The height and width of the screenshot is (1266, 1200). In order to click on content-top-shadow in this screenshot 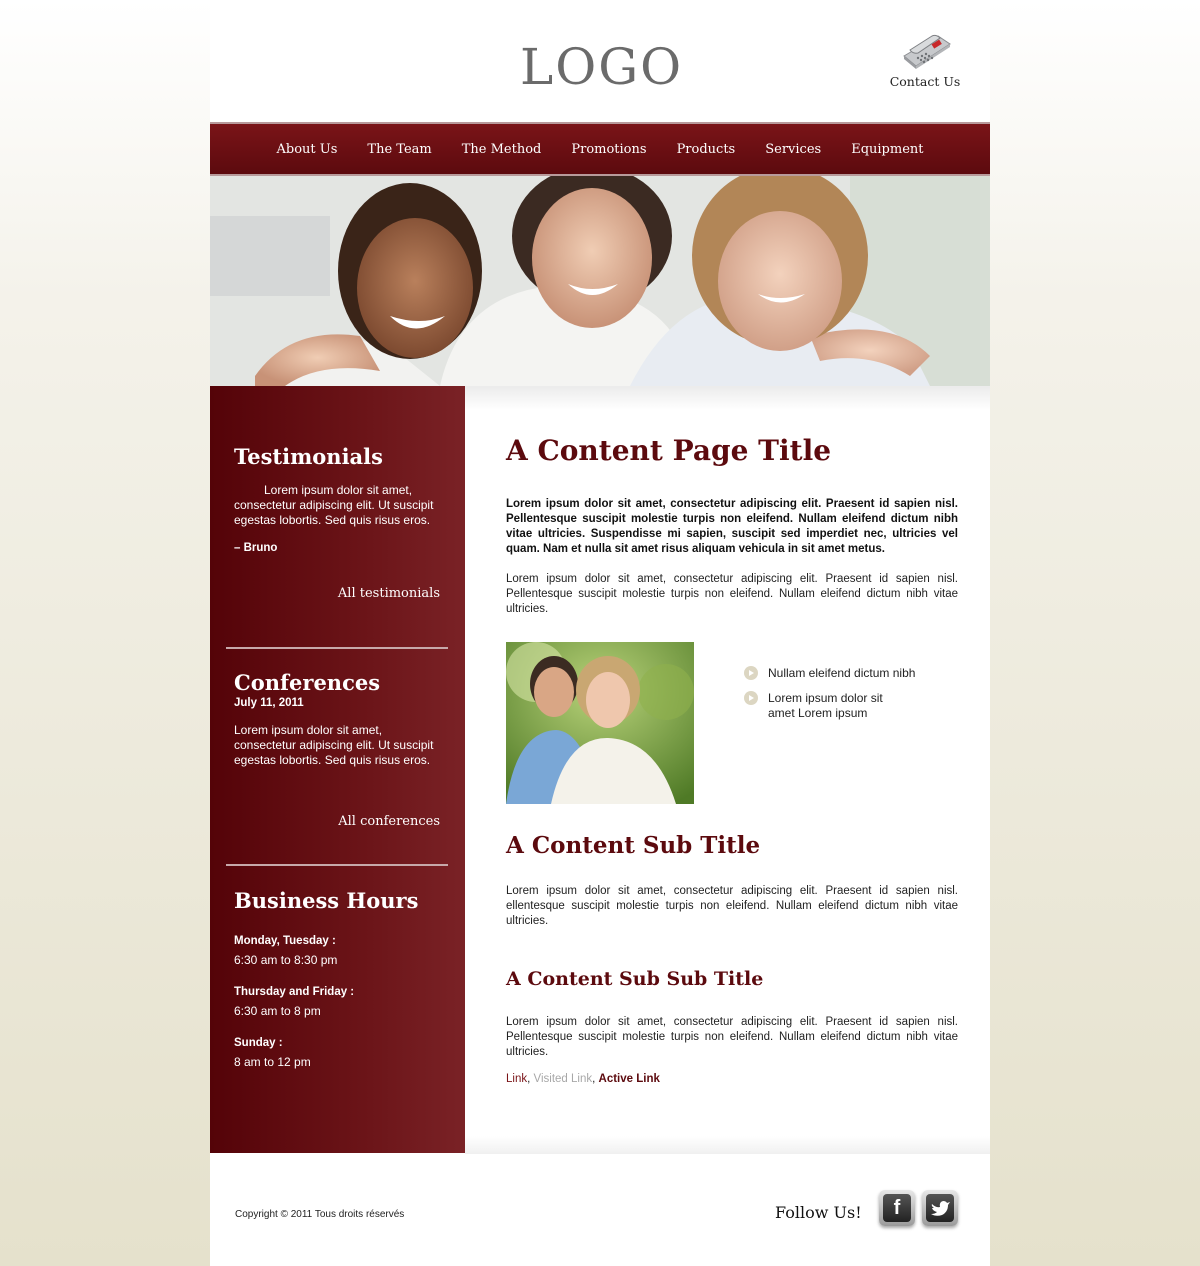, I will do `click(727, 398)`.